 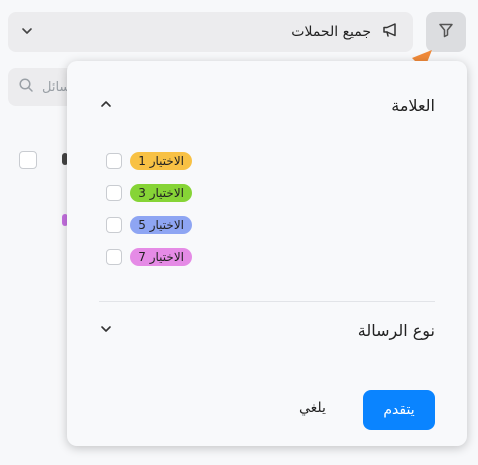 What do you see at coordinates (267, 330) in the screenshot?
I see `message-type-section-header: نوع الرسالة` at bounding box center [267, 330].